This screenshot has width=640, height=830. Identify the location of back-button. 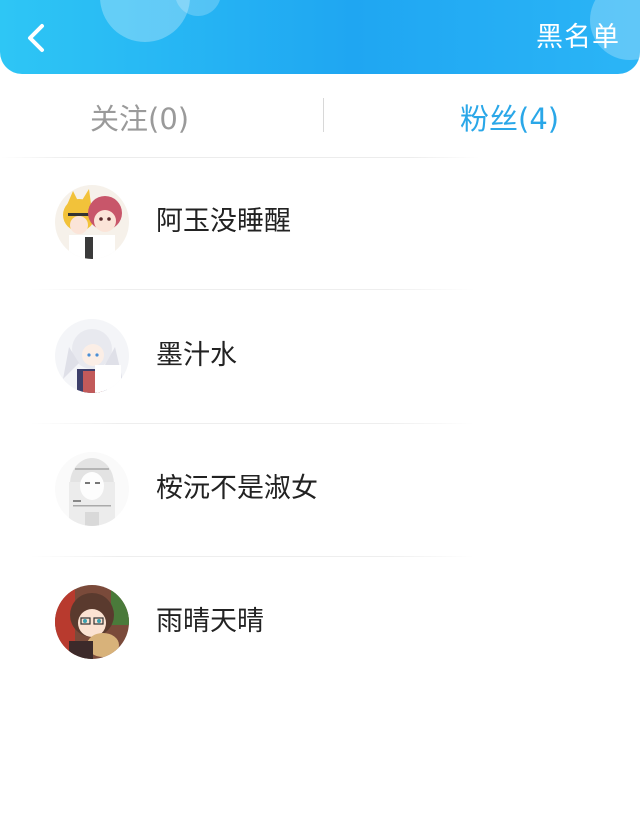
(36, 38).